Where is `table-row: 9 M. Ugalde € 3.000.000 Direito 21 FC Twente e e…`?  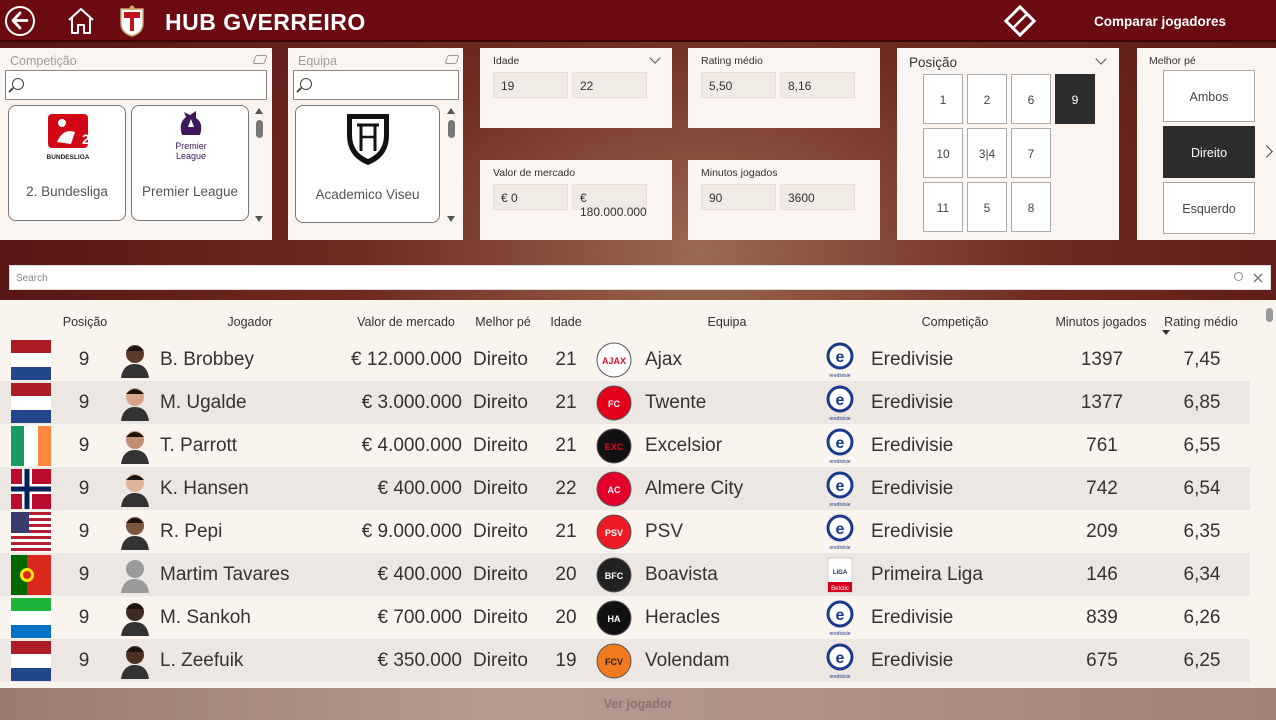 table-row: 9 M. Ugalde € 3.000.000 Direito 21 FC Twente e e… is located at coordinates (625, 402).